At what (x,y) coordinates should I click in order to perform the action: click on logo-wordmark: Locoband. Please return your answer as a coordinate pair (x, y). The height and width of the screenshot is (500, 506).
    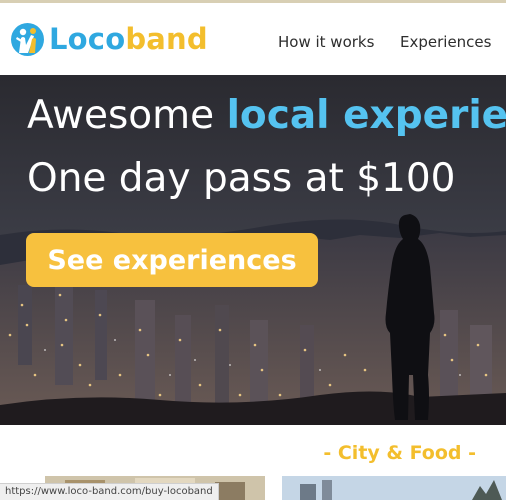
    Looking at the image, I should click on (128, 38).